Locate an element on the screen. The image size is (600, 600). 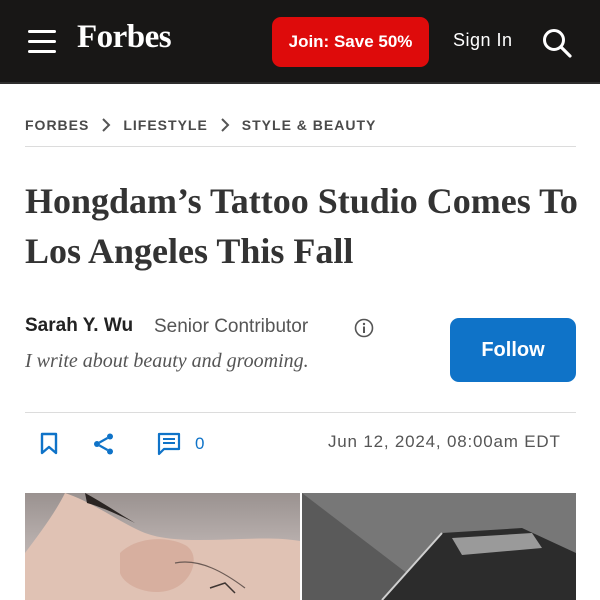
follow-button: Follow is located at coordinates (513, 350).